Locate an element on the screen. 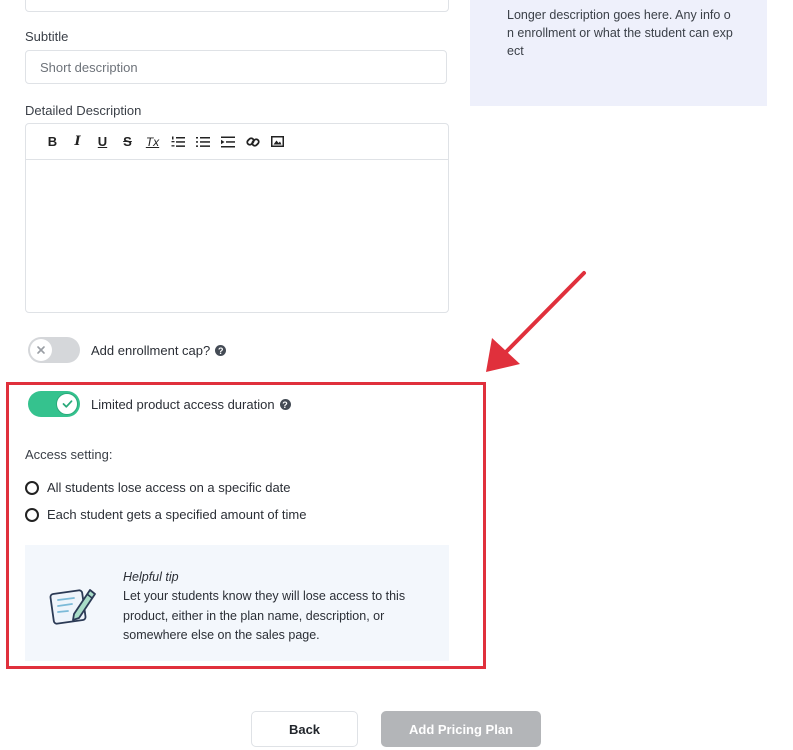 This screenshot has height=750, width=793. bullet-list-icon is located at coordinates (202, 141).